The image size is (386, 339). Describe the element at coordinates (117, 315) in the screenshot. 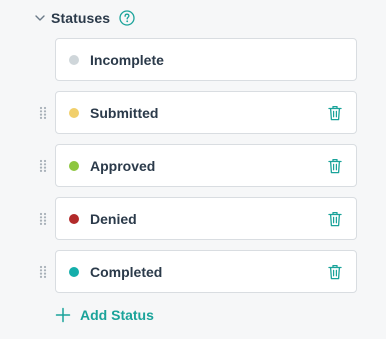

I see `add-status-label: Add Status` at that location.